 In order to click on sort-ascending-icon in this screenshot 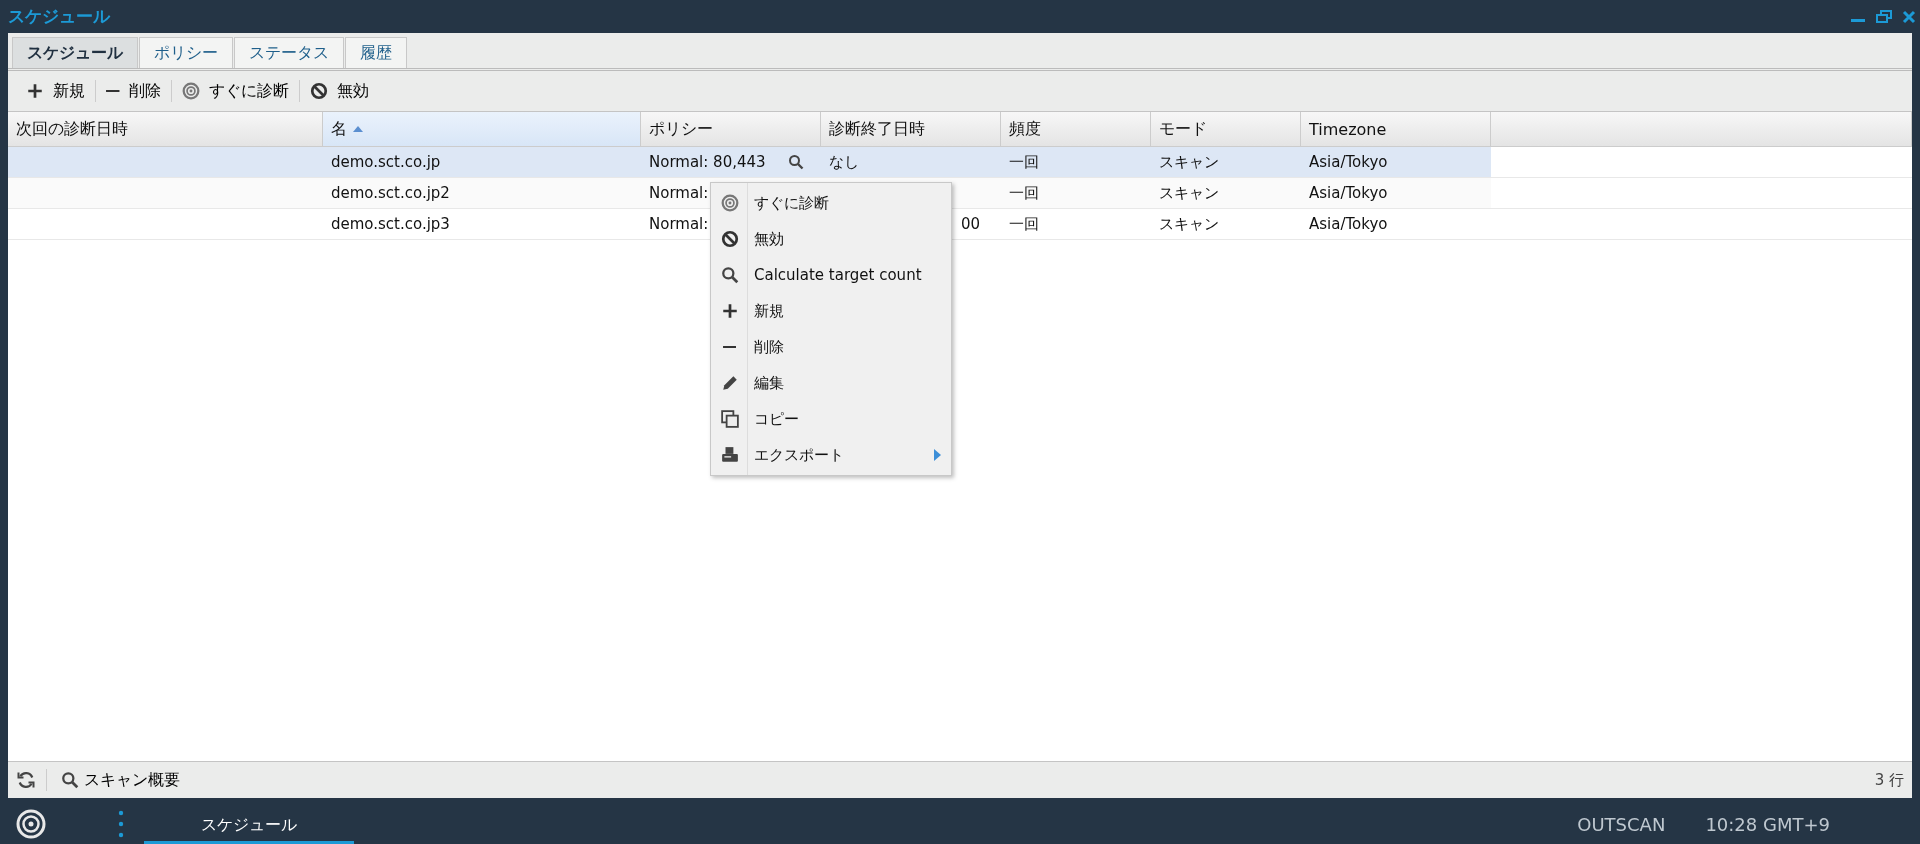, I will do `click(358, 129)`.